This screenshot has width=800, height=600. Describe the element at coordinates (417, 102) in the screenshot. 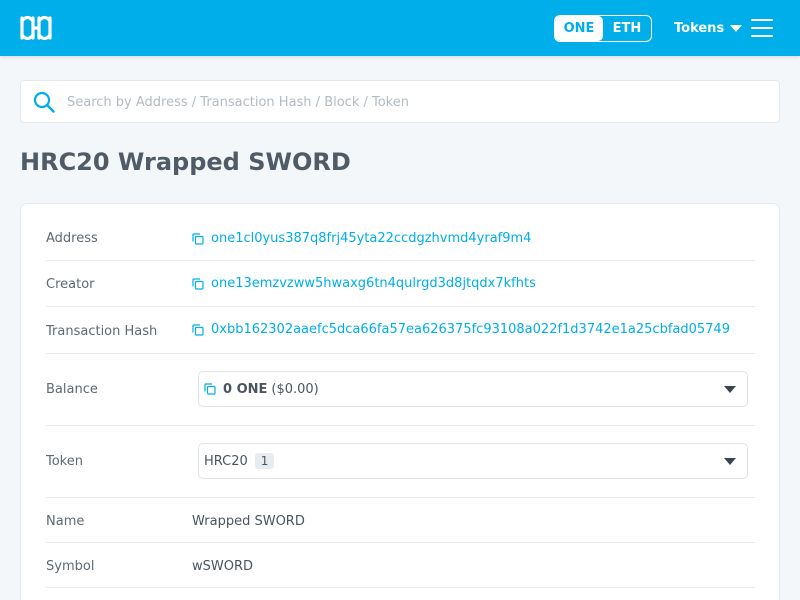

I see `search-input` at that location.